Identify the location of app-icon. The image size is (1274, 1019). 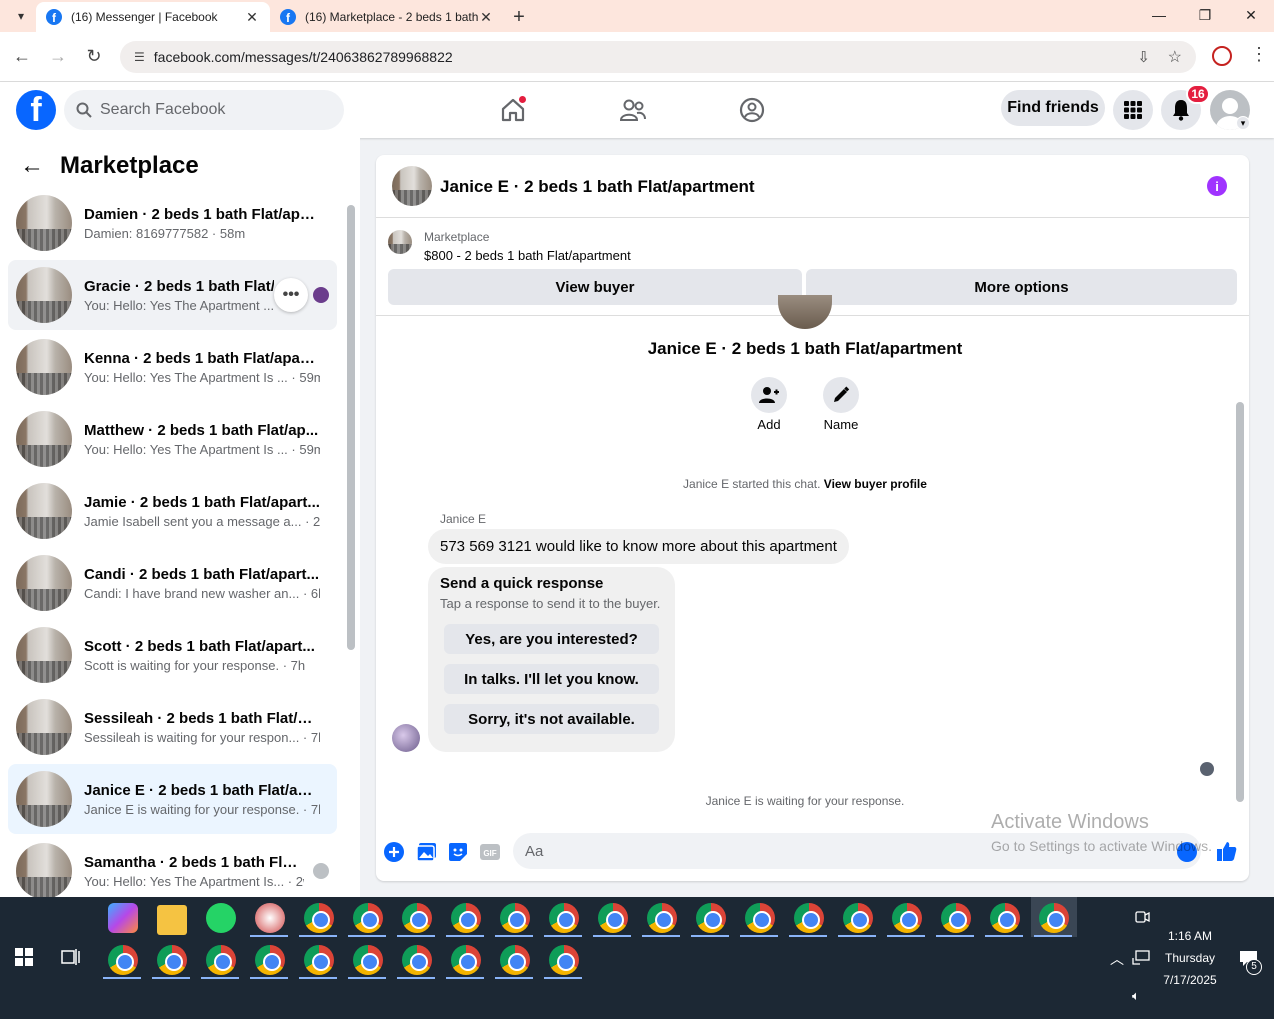
(270, 918).